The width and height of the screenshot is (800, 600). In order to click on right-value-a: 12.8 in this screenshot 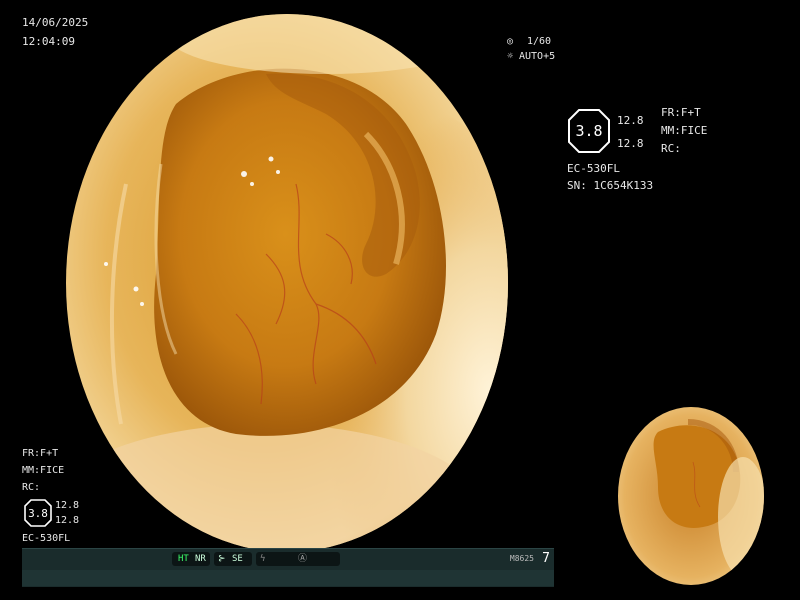, I will do `click(630, 120)`.